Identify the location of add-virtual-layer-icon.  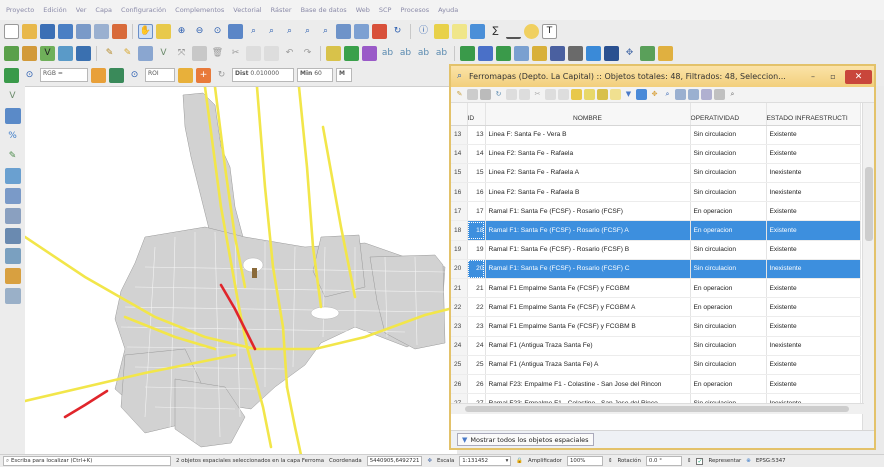
(12, 176).